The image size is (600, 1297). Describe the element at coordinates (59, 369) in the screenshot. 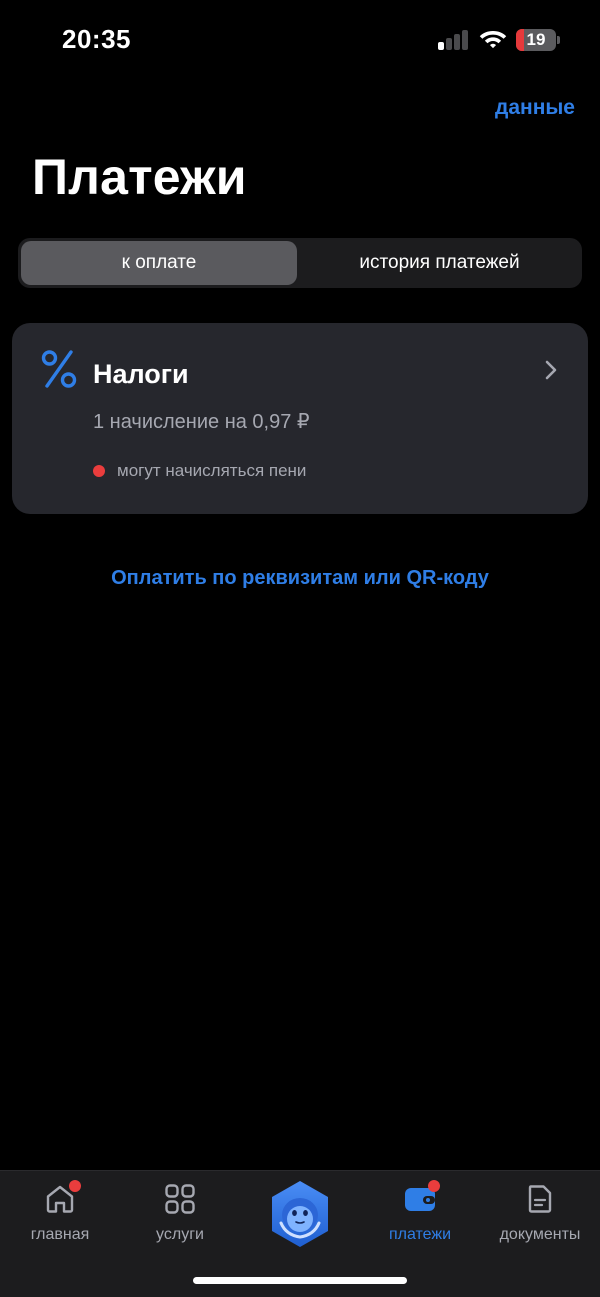

I see `percent-icon` at that location.